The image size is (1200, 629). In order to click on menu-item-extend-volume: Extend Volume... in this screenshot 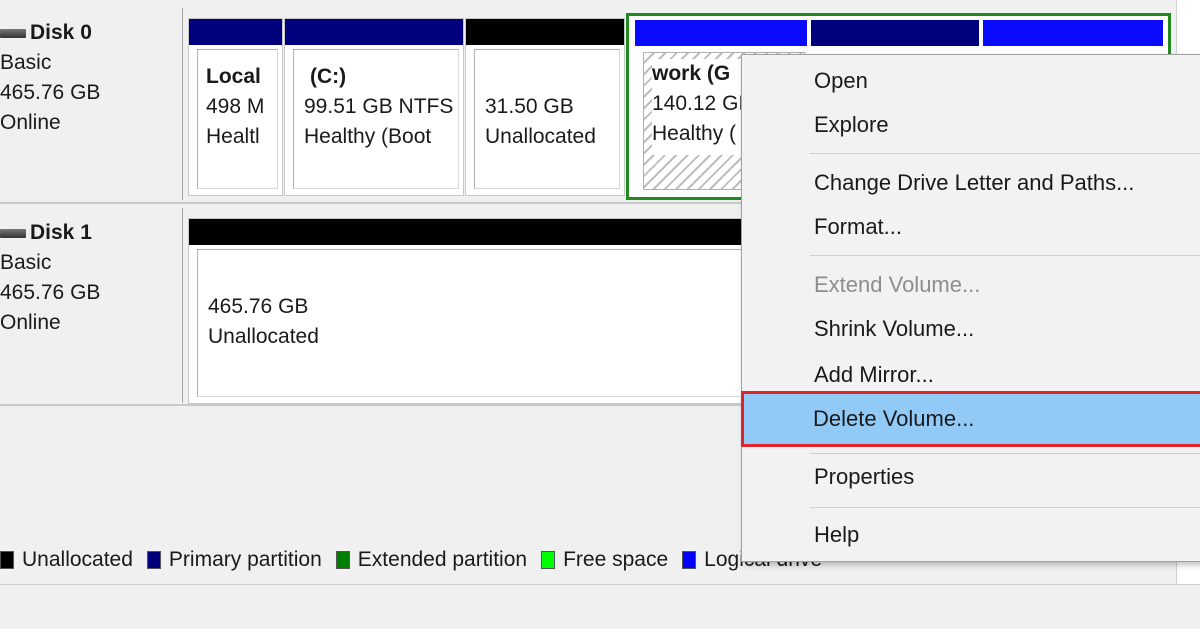, I will do `click(897, 284)`.